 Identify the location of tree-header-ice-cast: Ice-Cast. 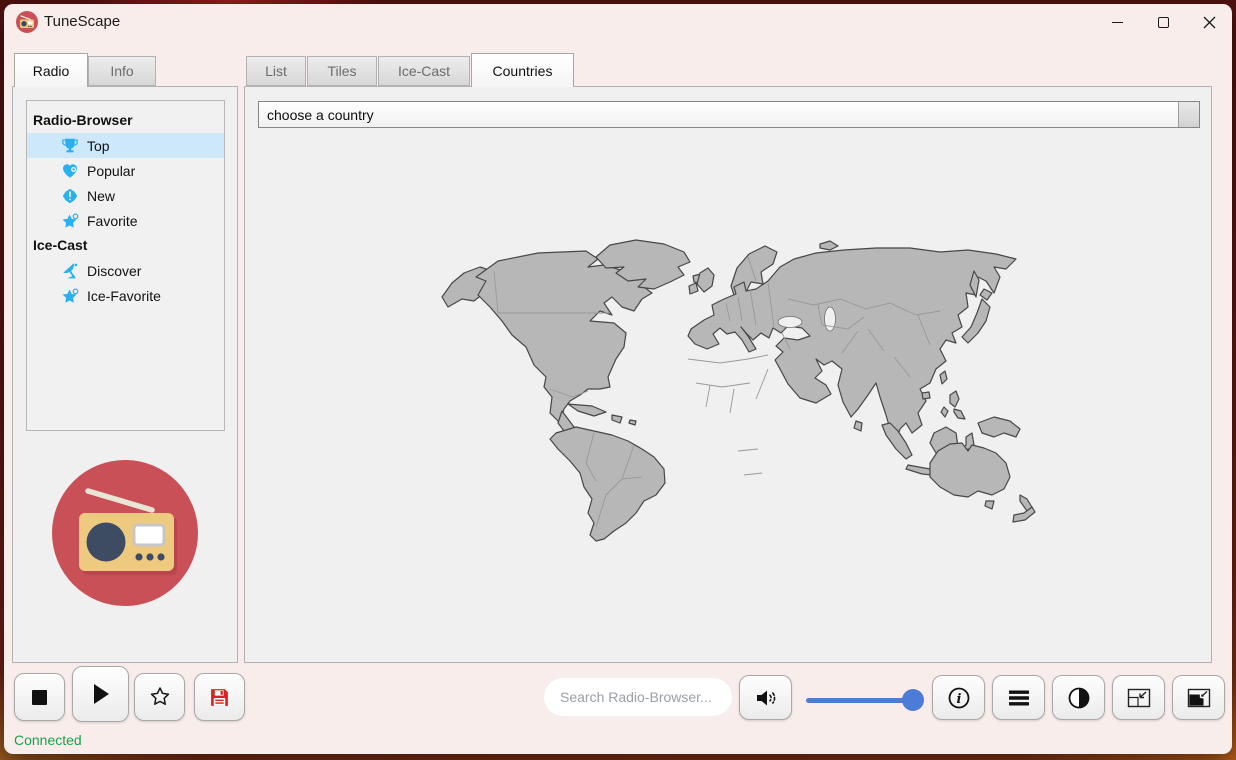
(60, 245).